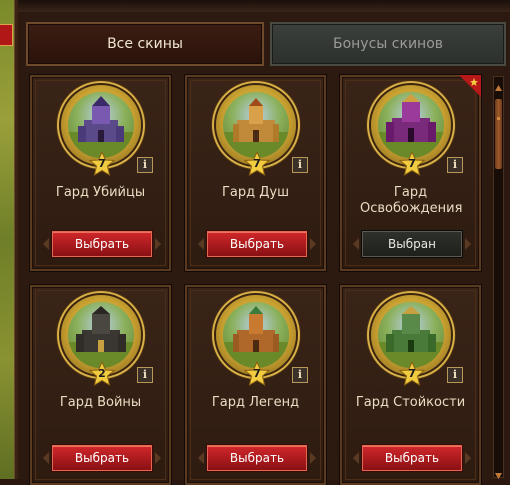 Image resolution: width=510 pixels, height=485 pixels. Describe the element at coordinates (255, 192) in the screenshot. I see `skin-name: Гард Душ` at that location.